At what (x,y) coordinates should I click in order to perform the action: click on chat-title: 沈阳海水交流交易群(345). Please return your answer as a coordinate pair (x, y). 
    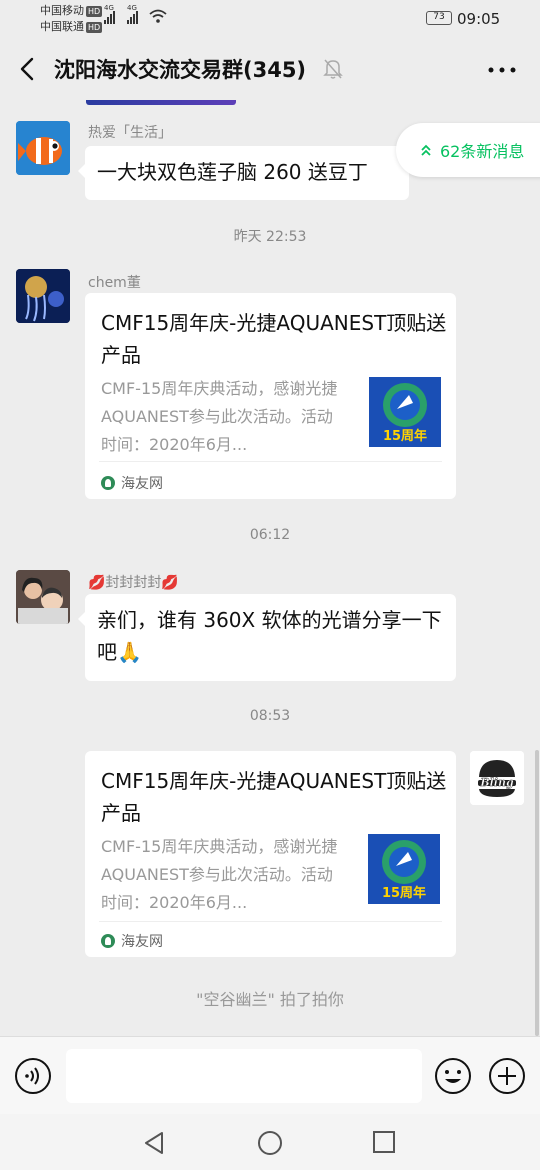
    Looking at the image, I should click on (180, 70).